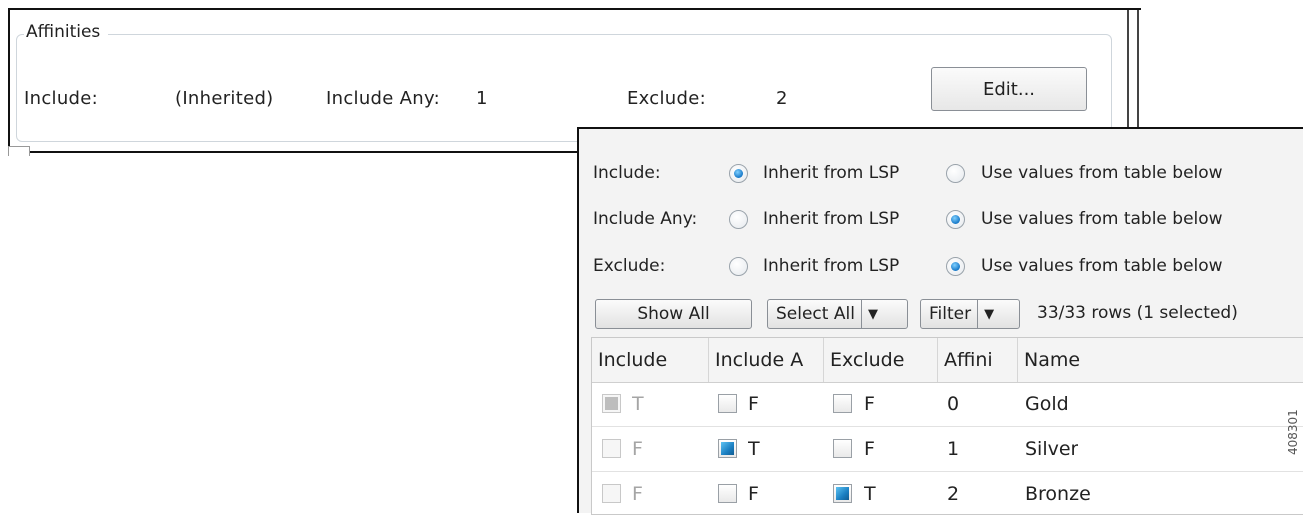  Describe the element at coordinates (1102, 173) in the screenshot. I see `include-use-values-text: Use values from table below` at that location.